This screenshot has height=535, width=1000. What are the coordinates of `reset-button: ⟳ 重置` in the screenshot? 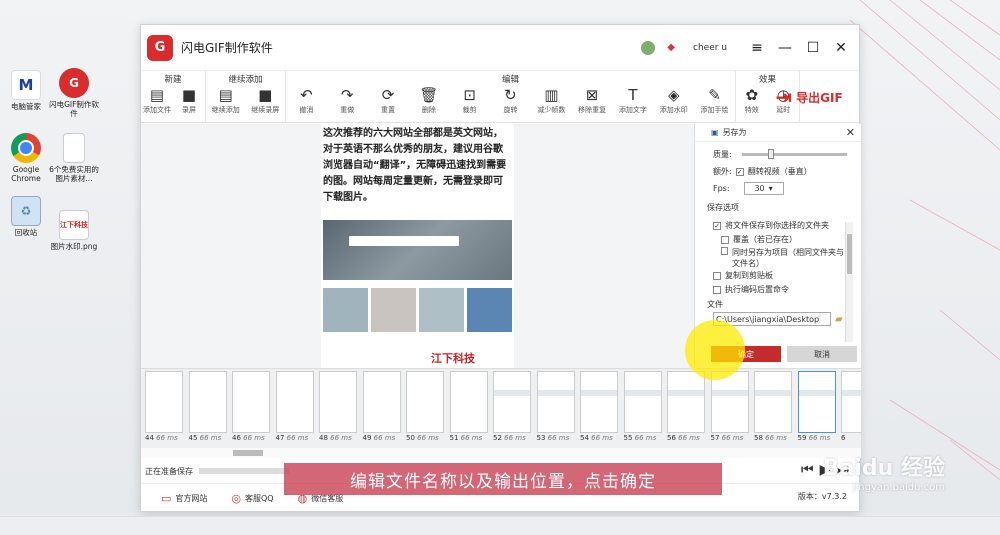 It's located at (388, 100).